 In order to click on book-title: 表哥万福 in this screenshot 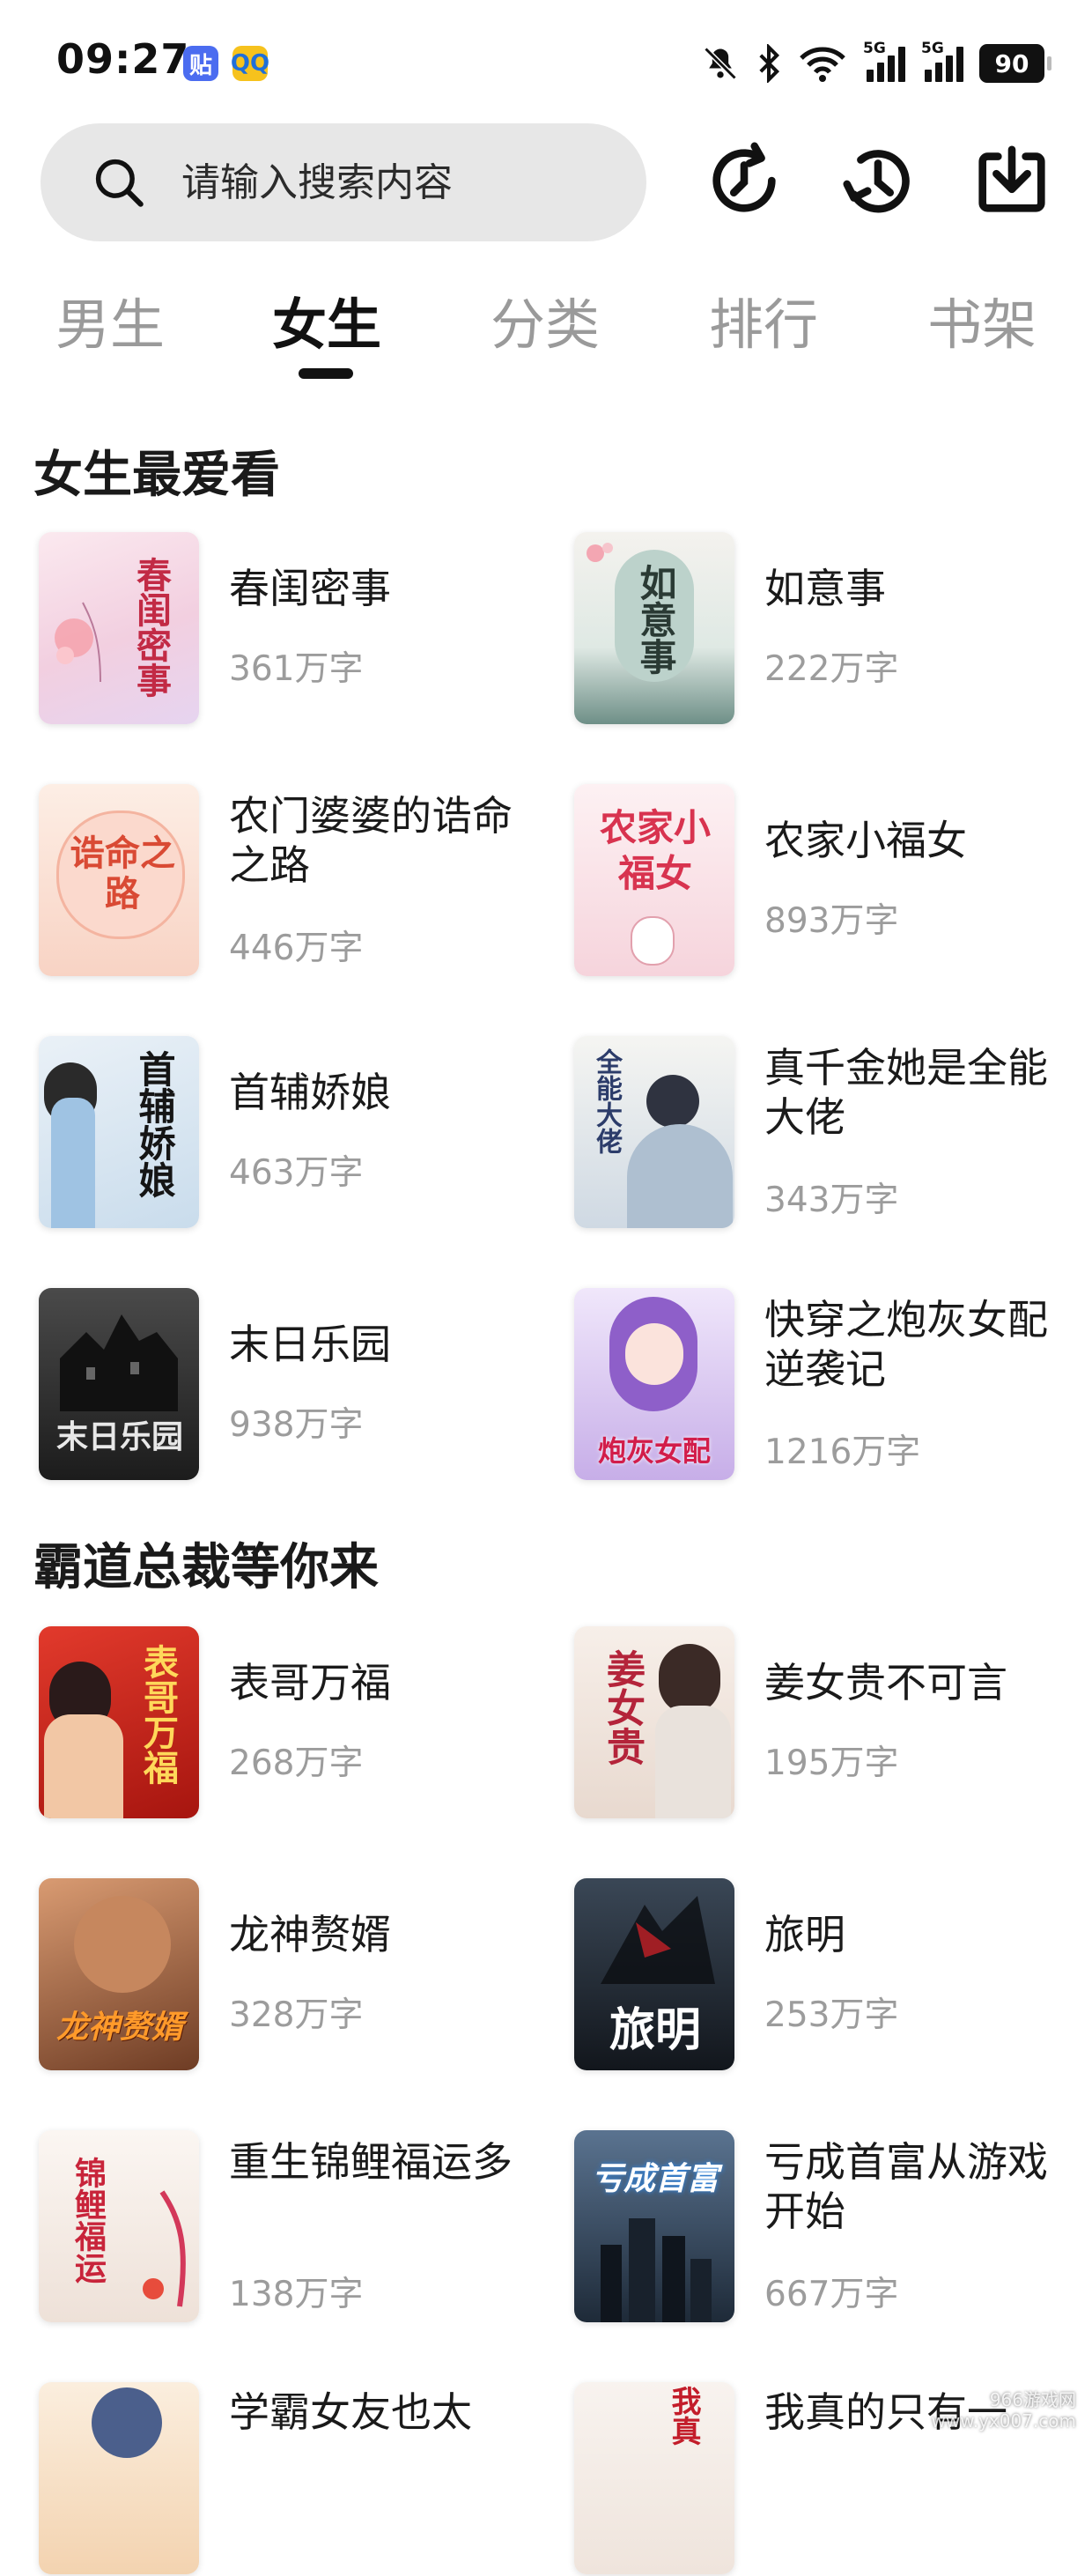, I will do `click(310, 1683)`.